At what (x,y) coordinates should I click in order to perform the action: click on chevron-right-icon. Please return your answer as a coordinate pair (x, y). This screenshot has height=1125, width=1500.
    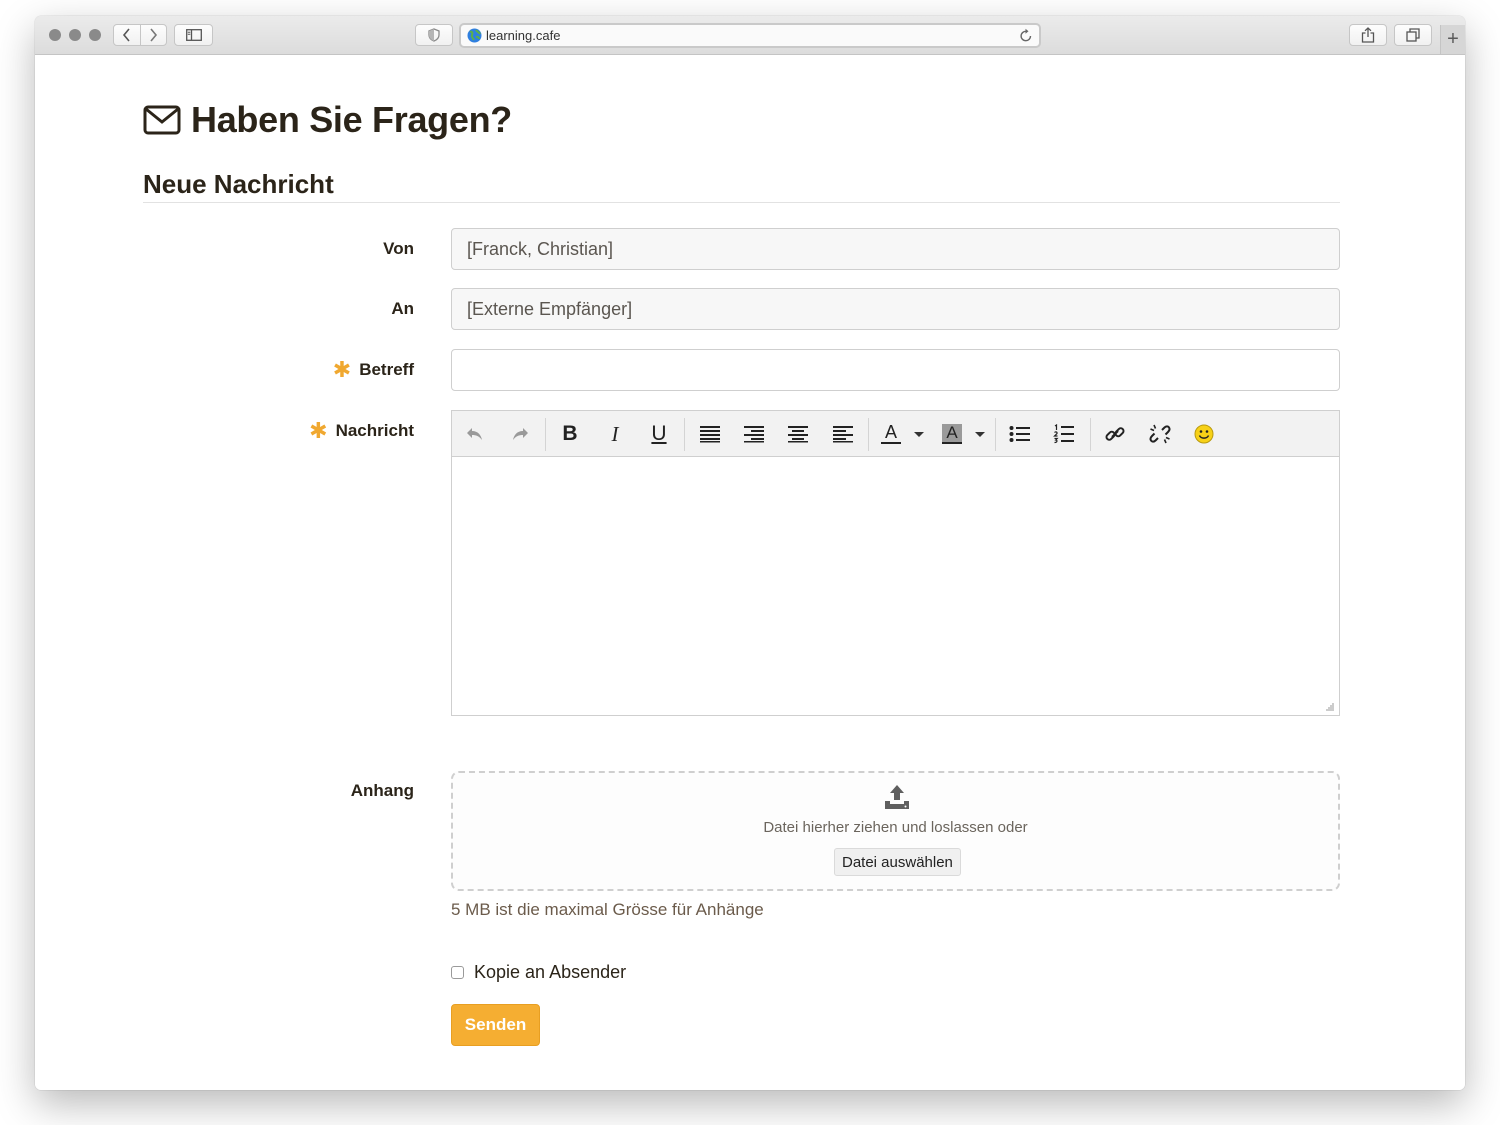
    Looking at the image, I should click on (154, 35).